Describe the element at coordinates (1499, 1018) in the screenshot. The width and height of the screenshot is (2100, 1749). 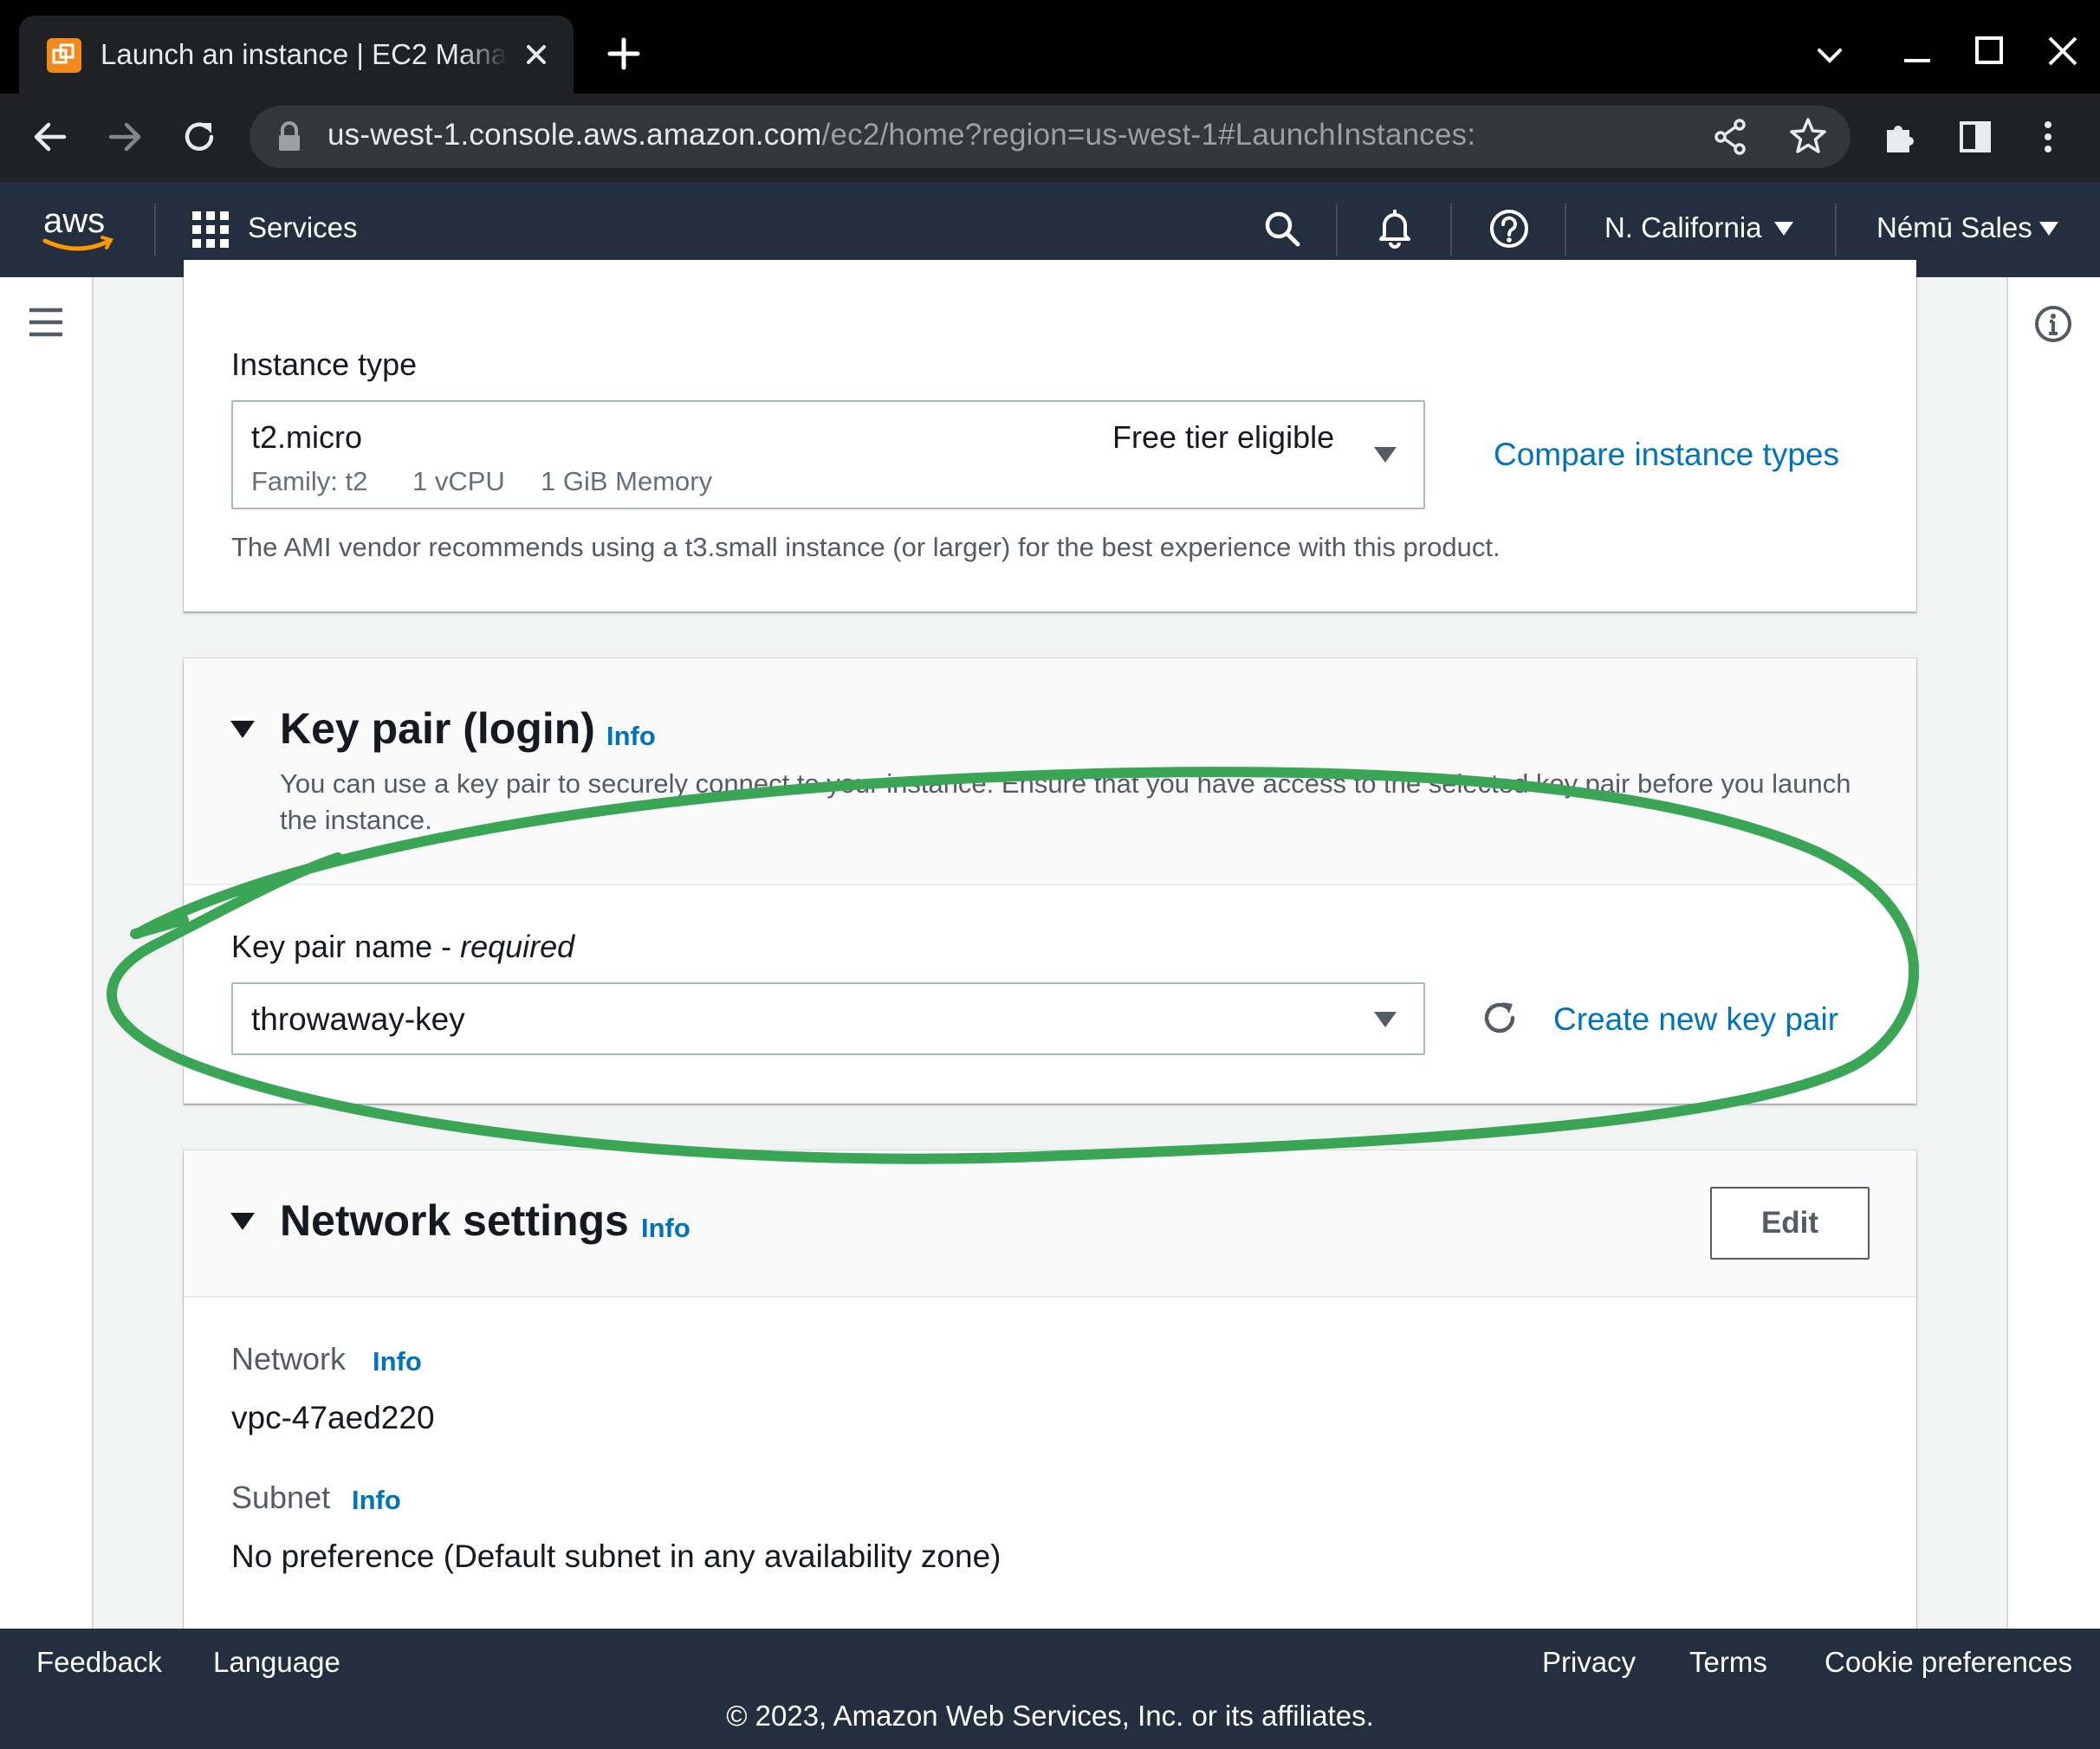
I see `refresh-icon` at that location.